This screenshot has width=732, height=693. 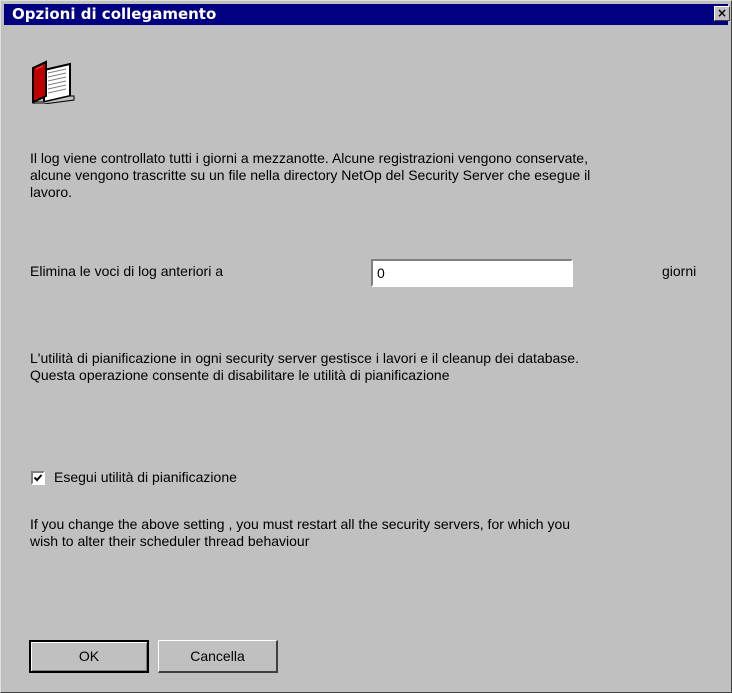 I want to click on book-icon, so click(x=53, y=82).